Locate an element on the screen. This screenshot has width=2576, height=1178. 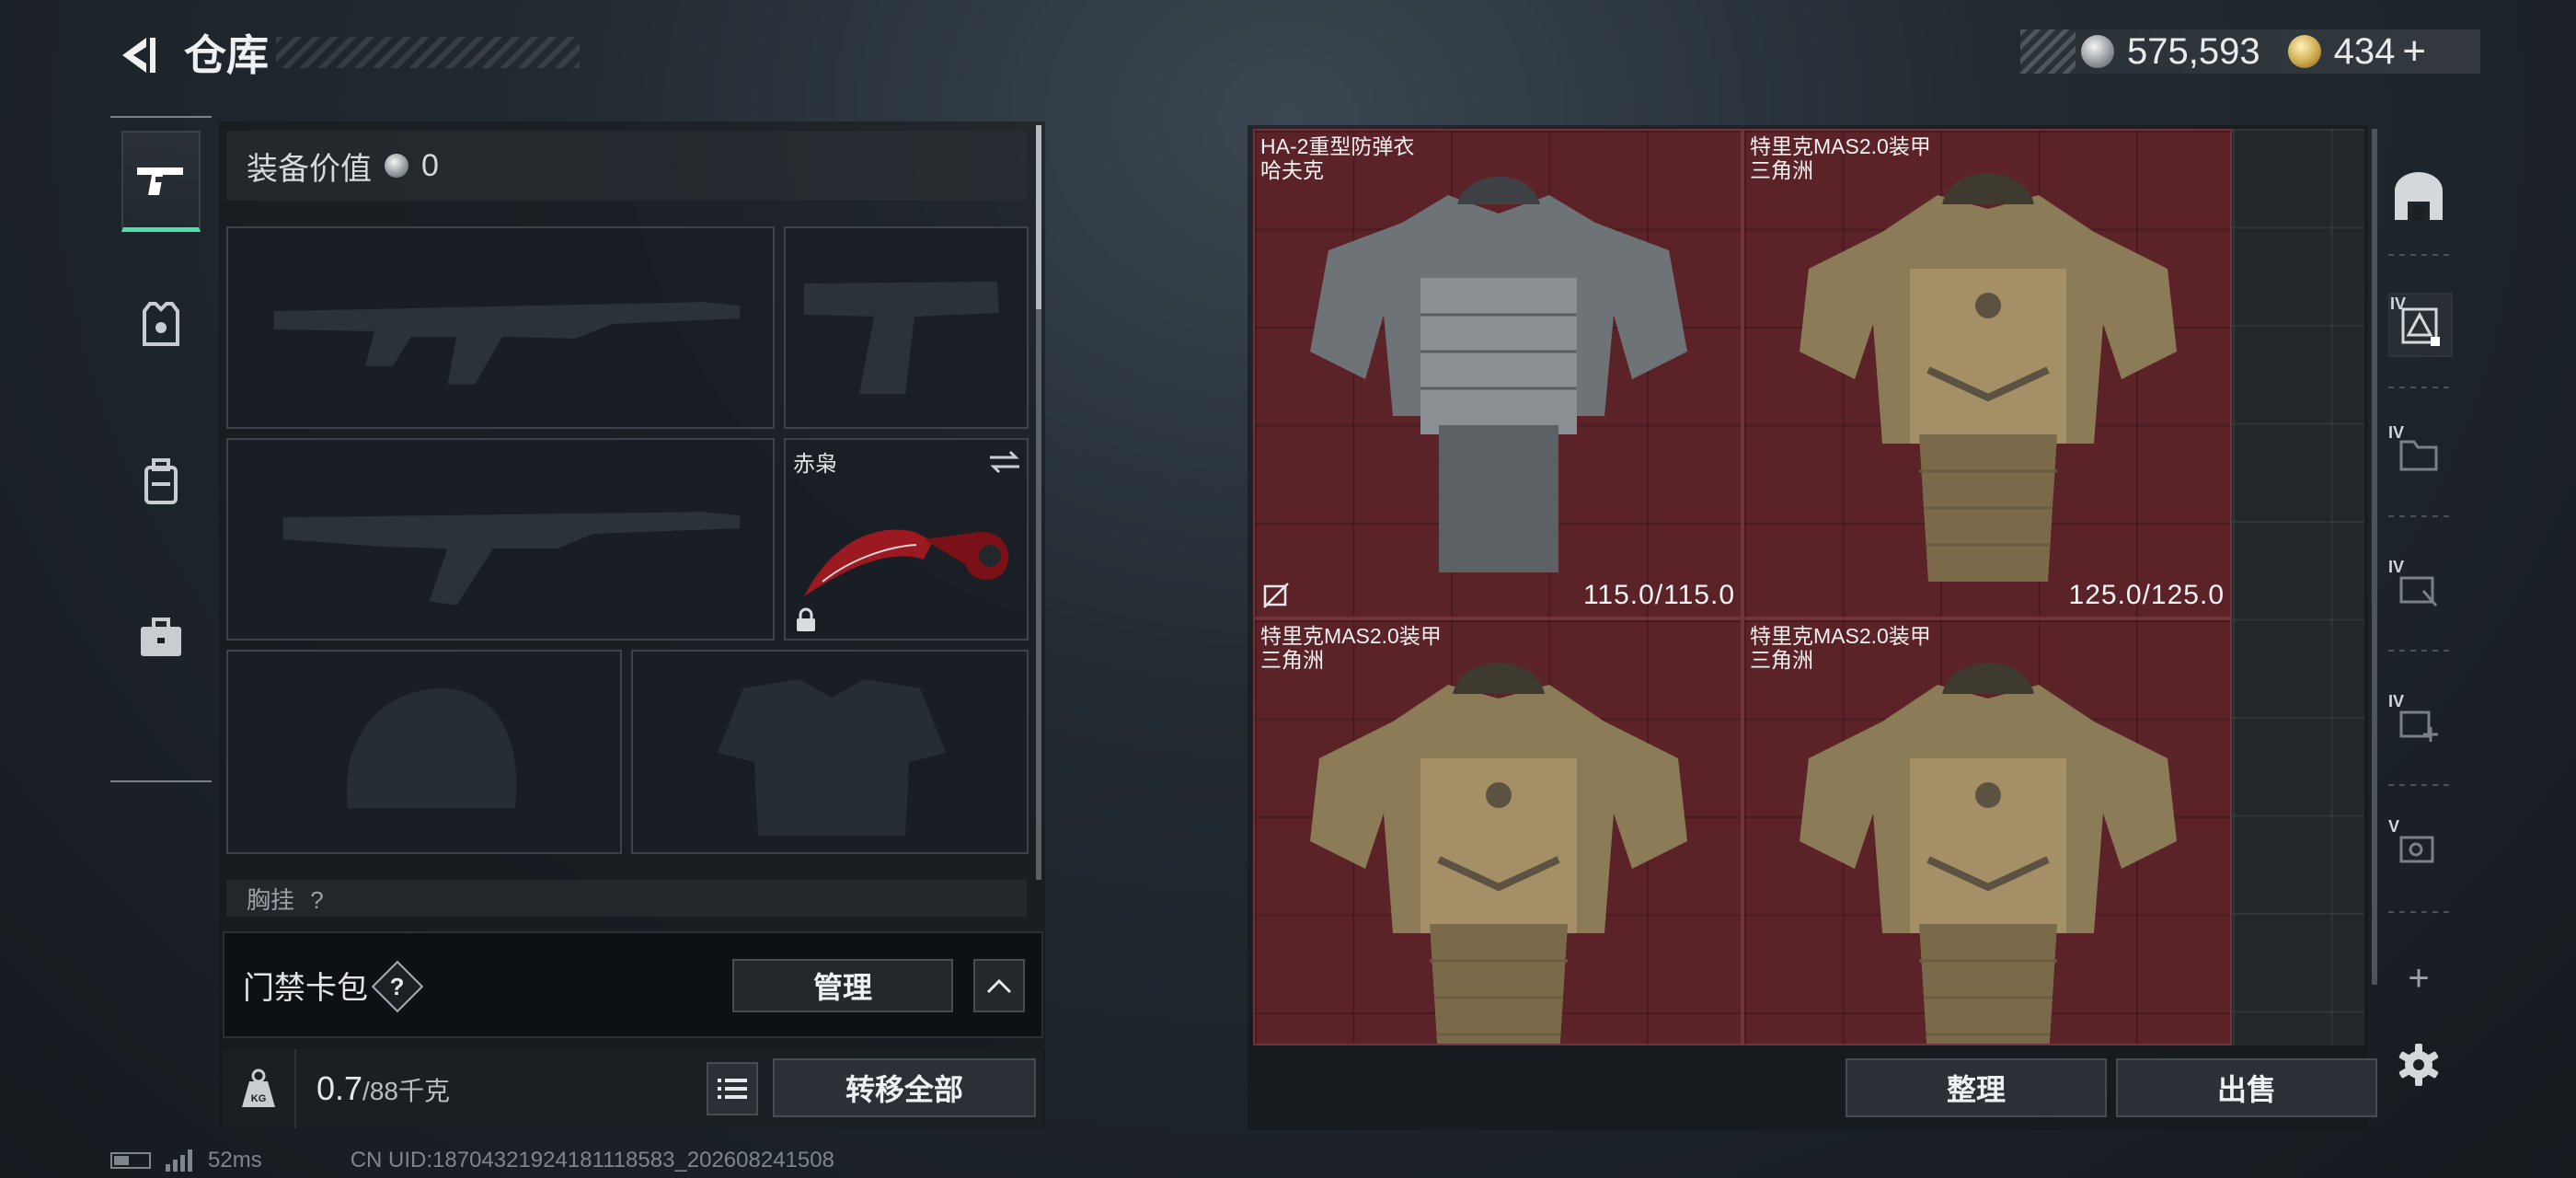
gold-currency-value: 434 is located at coordinates (2364, 51).